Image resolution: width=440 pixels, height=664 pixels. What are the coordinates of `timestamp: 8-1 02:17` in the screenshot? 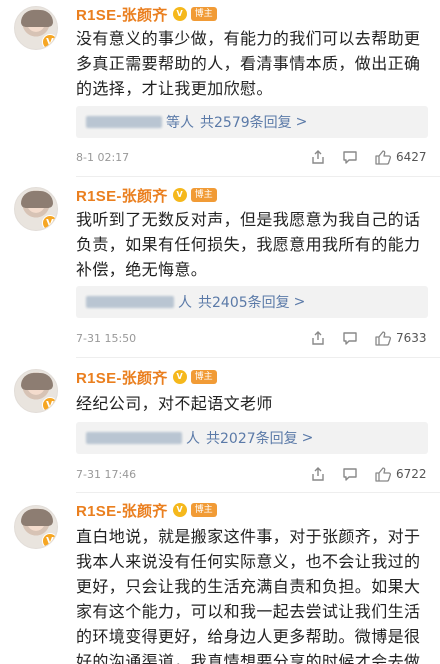 It's located at (103, 157).